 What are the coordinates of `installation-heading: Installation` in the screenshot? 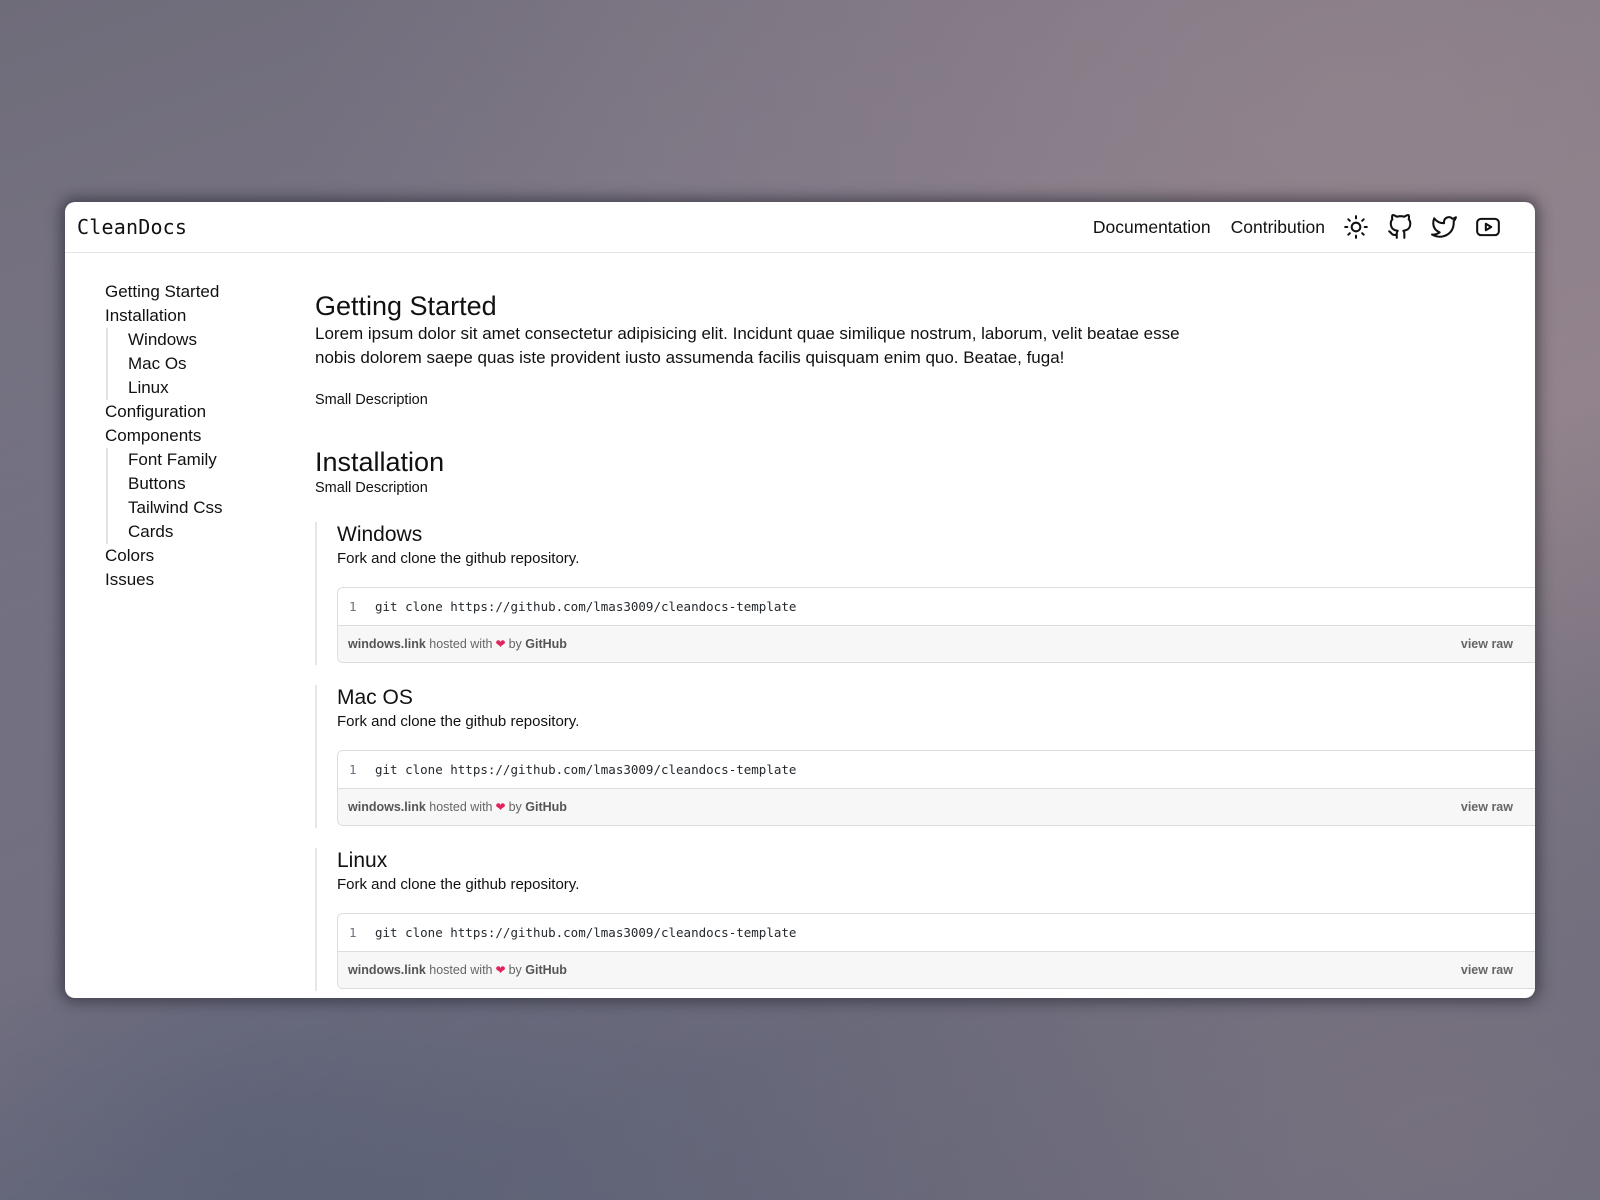 It's located at (380, 462).